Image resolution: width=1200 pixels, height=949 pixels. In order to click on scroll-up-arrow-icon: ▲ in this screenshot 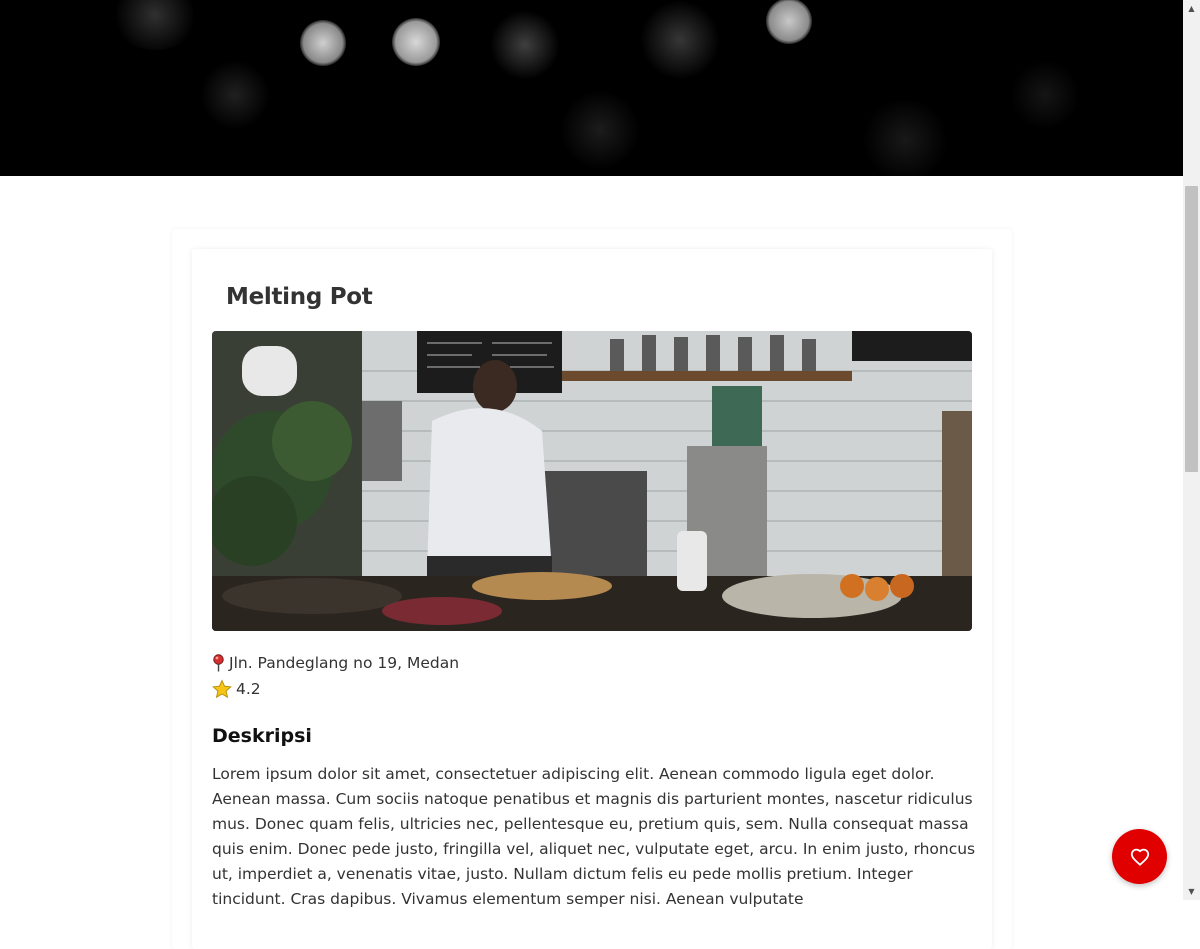, I will do `click(1191, 8)`.